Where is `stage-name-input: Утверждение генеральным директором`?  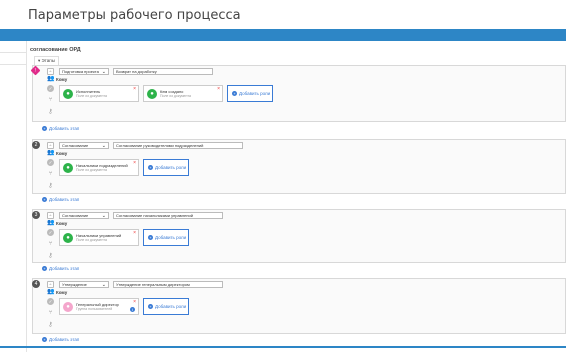 stage-name-input: Утверждение генеральным директором is located at coordinates (168, 284).